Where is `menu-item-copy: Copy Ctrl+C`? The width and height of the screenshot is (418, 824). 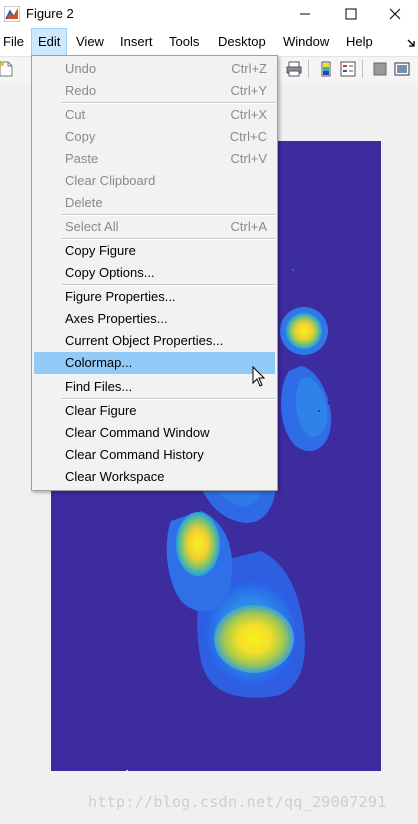 menu-item-copy: Copy Ctrl+C is located at coordinates (154, 137).